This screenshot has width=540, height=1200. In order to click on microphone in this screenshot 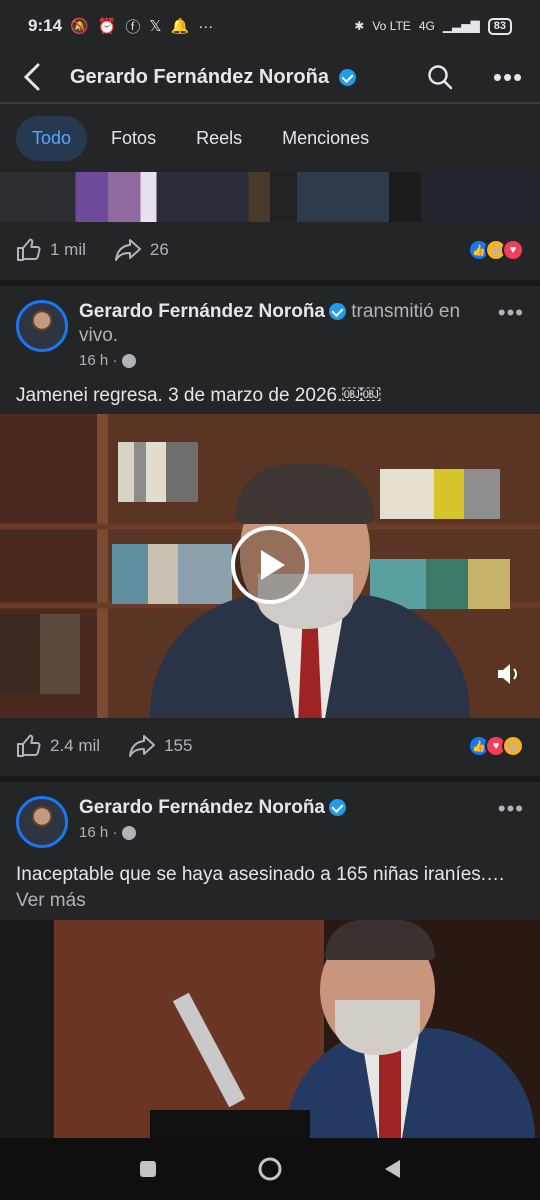, I will do `click(209, 1050)`.